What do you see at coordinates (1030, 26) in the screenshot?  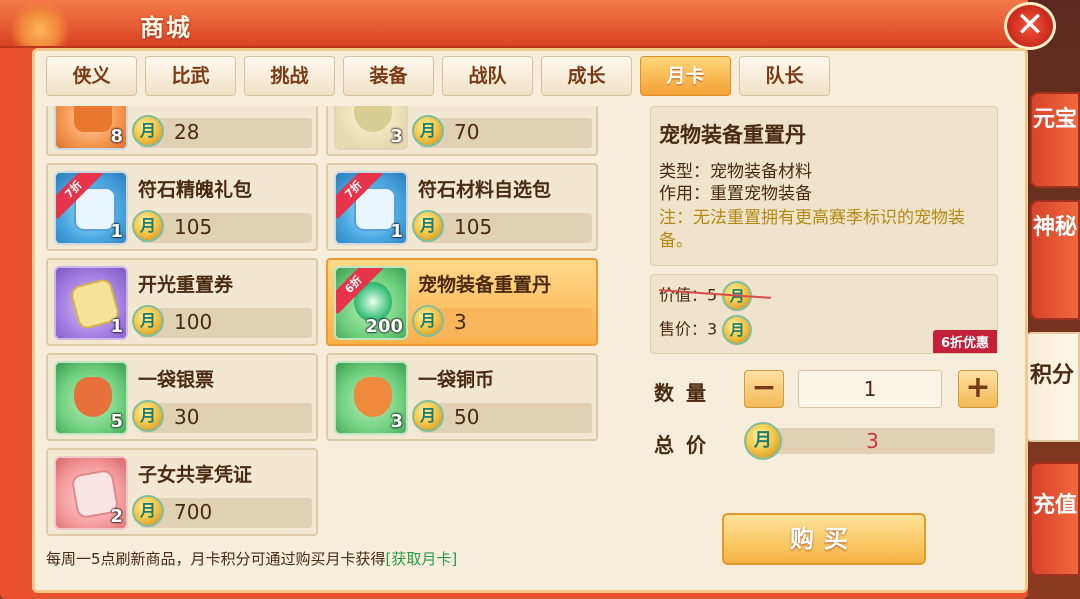 I see `close-button: ✕` at bounding box center [1030, 26].